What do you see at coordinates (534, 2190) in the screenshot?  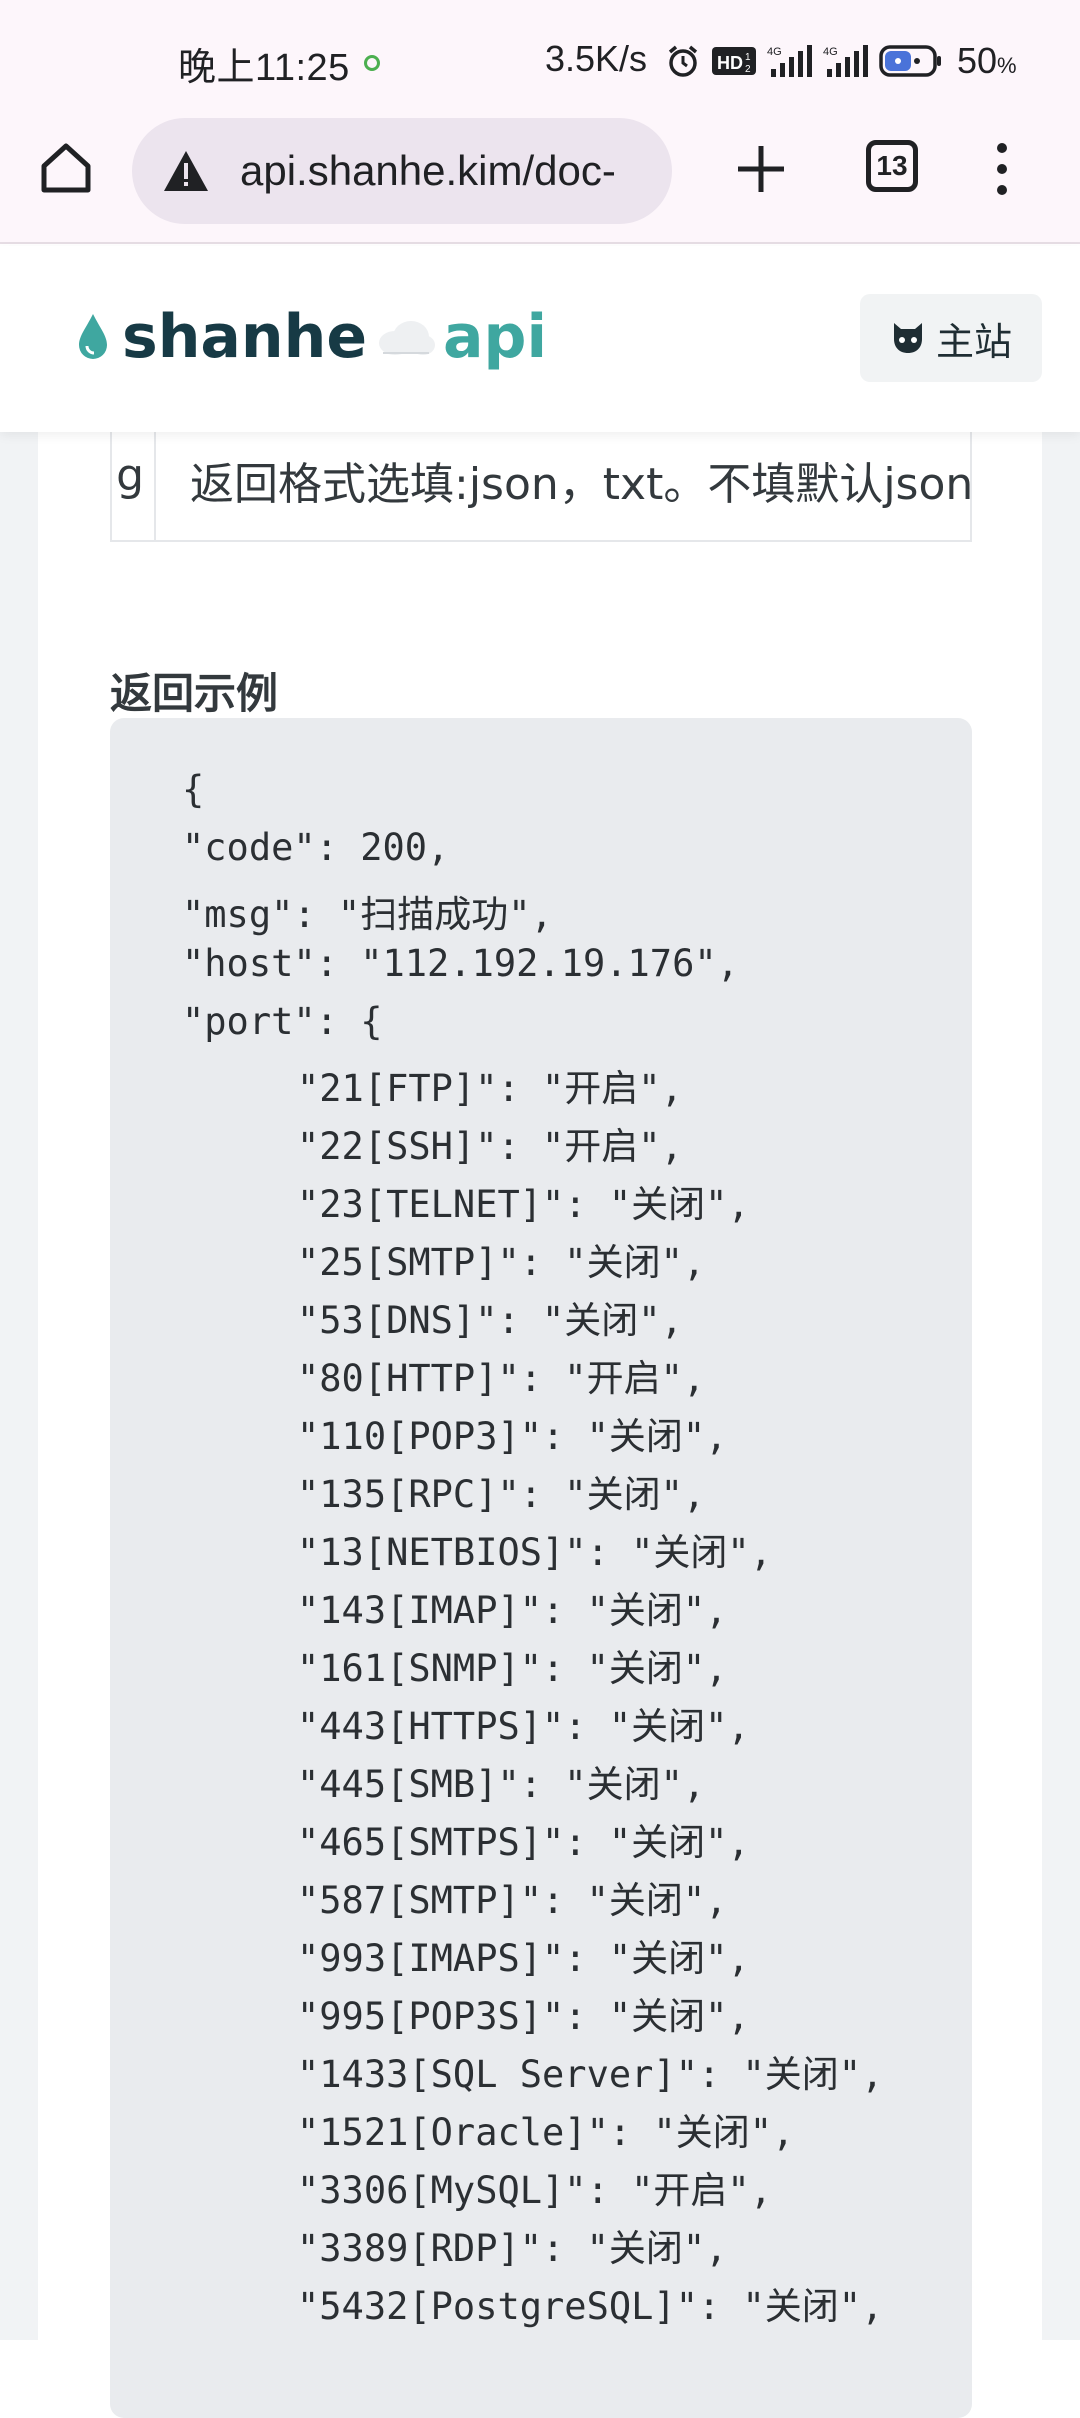 I see `code-line: "3306[MySQL]": "开启",` at bounding box center [534, 2190].